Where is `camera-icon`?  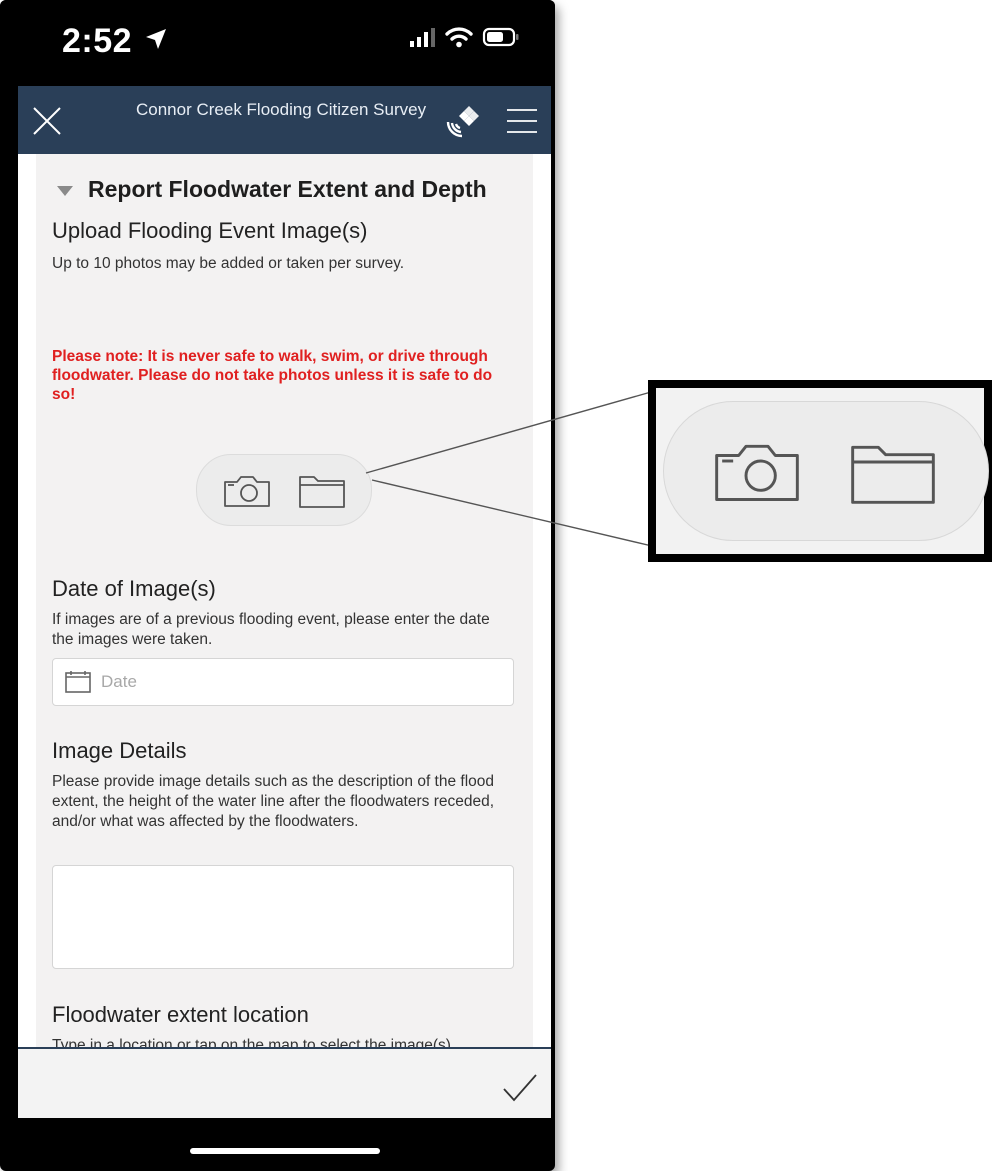
camera-icon is located at coordinates (757, 472).